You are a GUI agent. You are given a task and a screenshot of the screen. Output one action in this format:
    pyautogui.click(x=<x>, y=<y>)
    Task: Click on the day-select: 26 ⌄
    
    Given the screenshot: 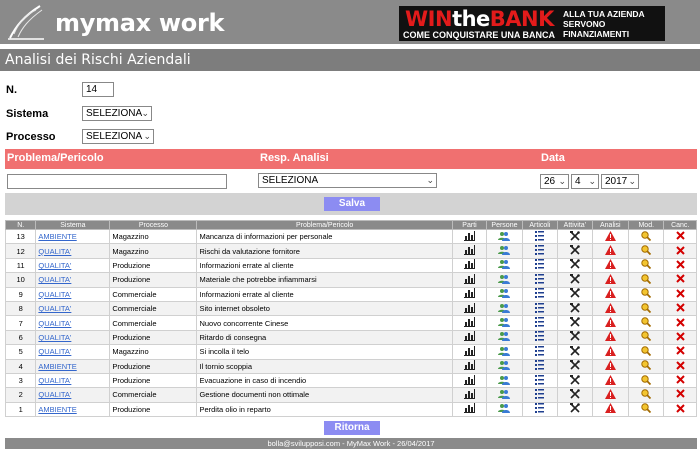 What is the action you would take?
    pyautogui.click(x=554, y=181)
    